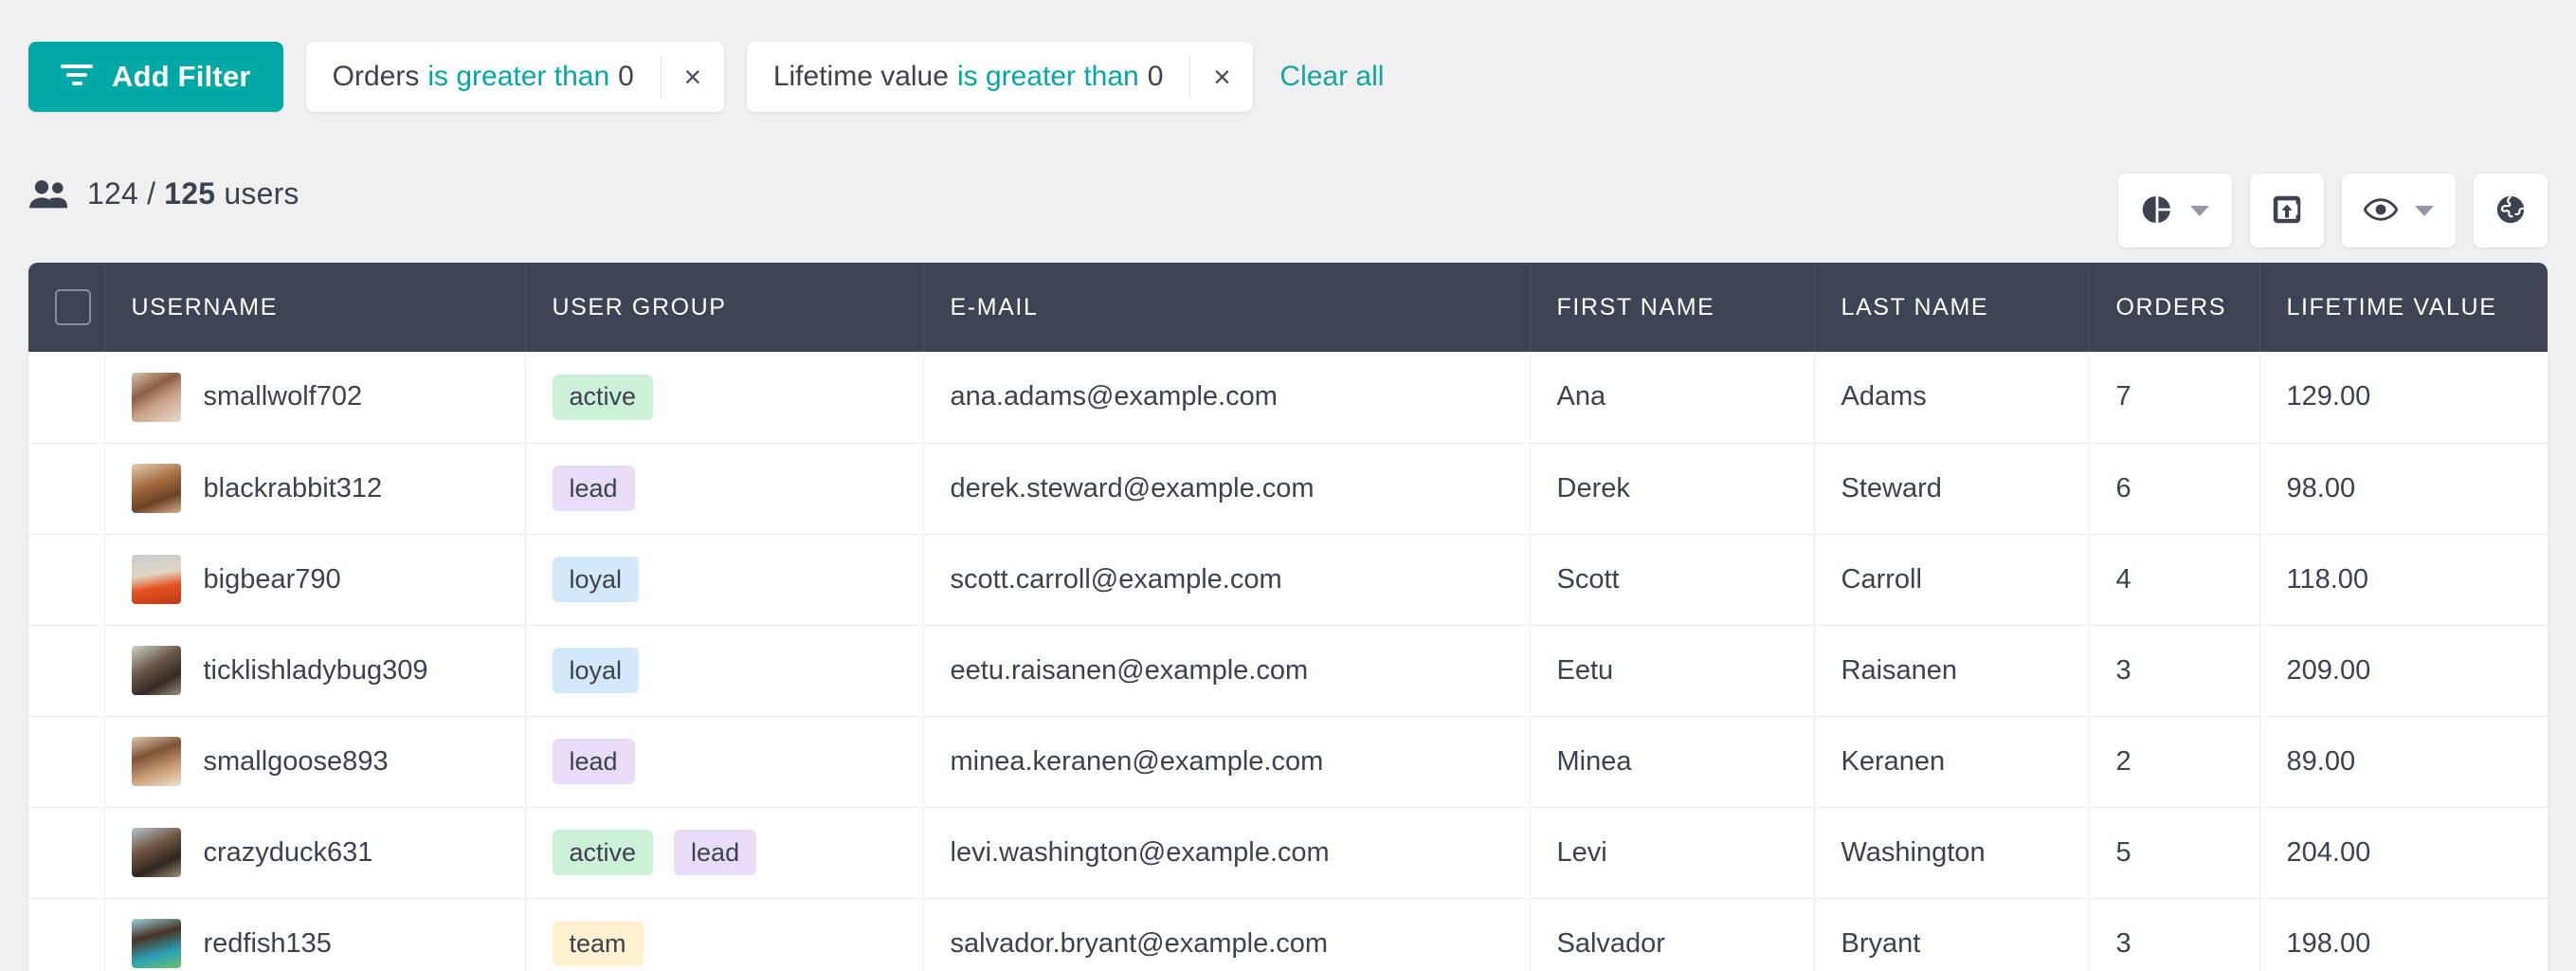 The image size is (2576, 971). Describe the element at coordinates (2403, 853) in the screenshot. I see `lifetime-value-cell: 204.00` at that location.